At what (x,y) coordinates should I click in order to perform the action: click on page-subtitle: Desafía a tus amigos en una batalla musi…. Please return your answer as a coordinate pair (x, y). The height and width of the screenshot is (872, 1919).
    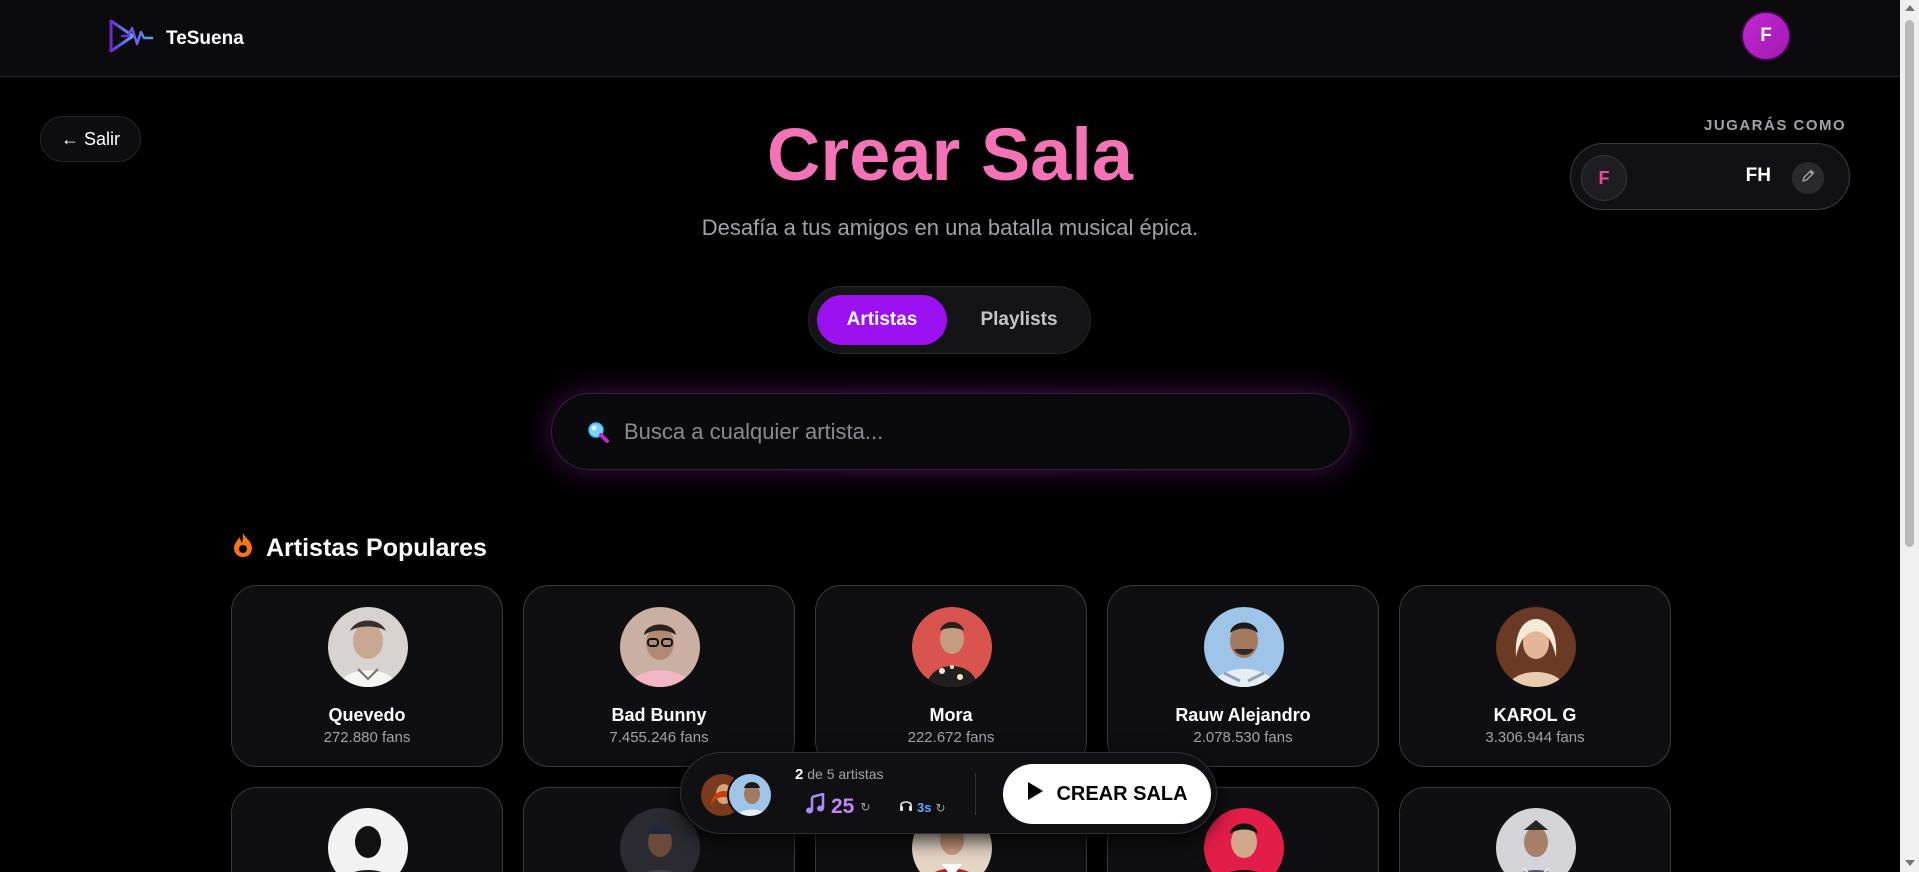
    Looking at the image, I should click on (950, 227).